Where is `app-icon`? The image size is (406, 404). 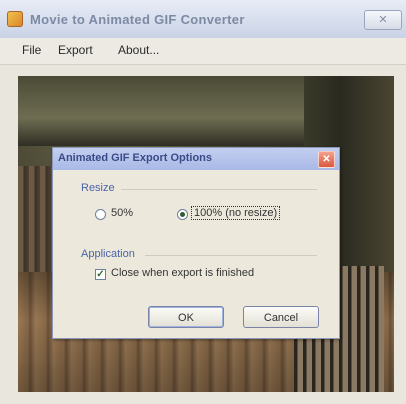
app-icon is located at coordinates (15, 19).